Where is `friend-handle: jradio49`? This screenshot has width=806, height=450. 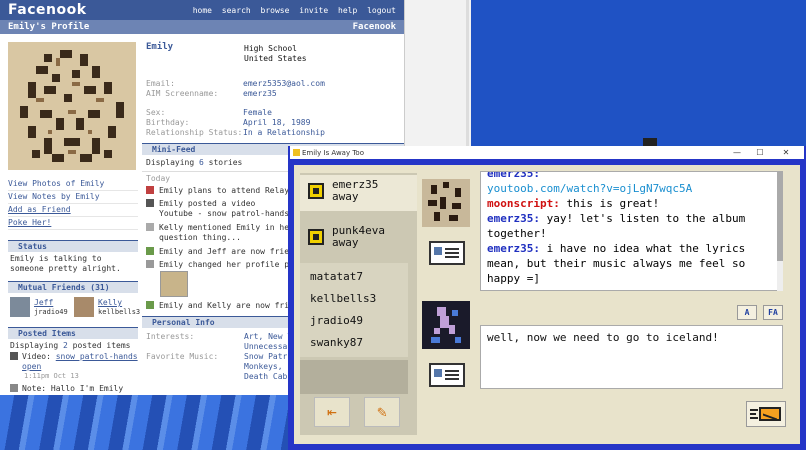 friend-handle: jradio49 is located at coordinates (51, 312).